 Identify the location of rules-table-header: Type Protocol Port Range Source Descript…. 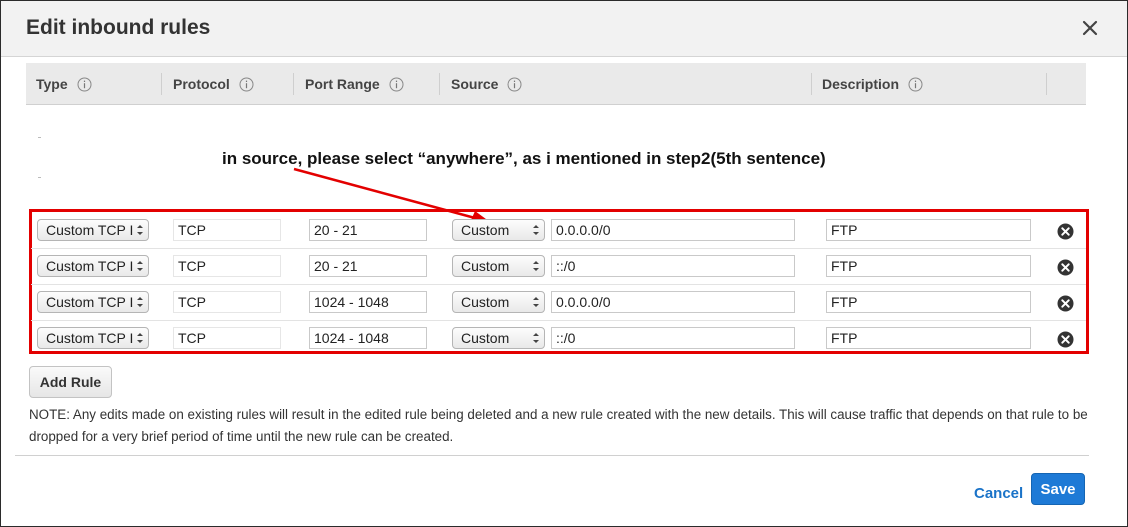
(556, 84).